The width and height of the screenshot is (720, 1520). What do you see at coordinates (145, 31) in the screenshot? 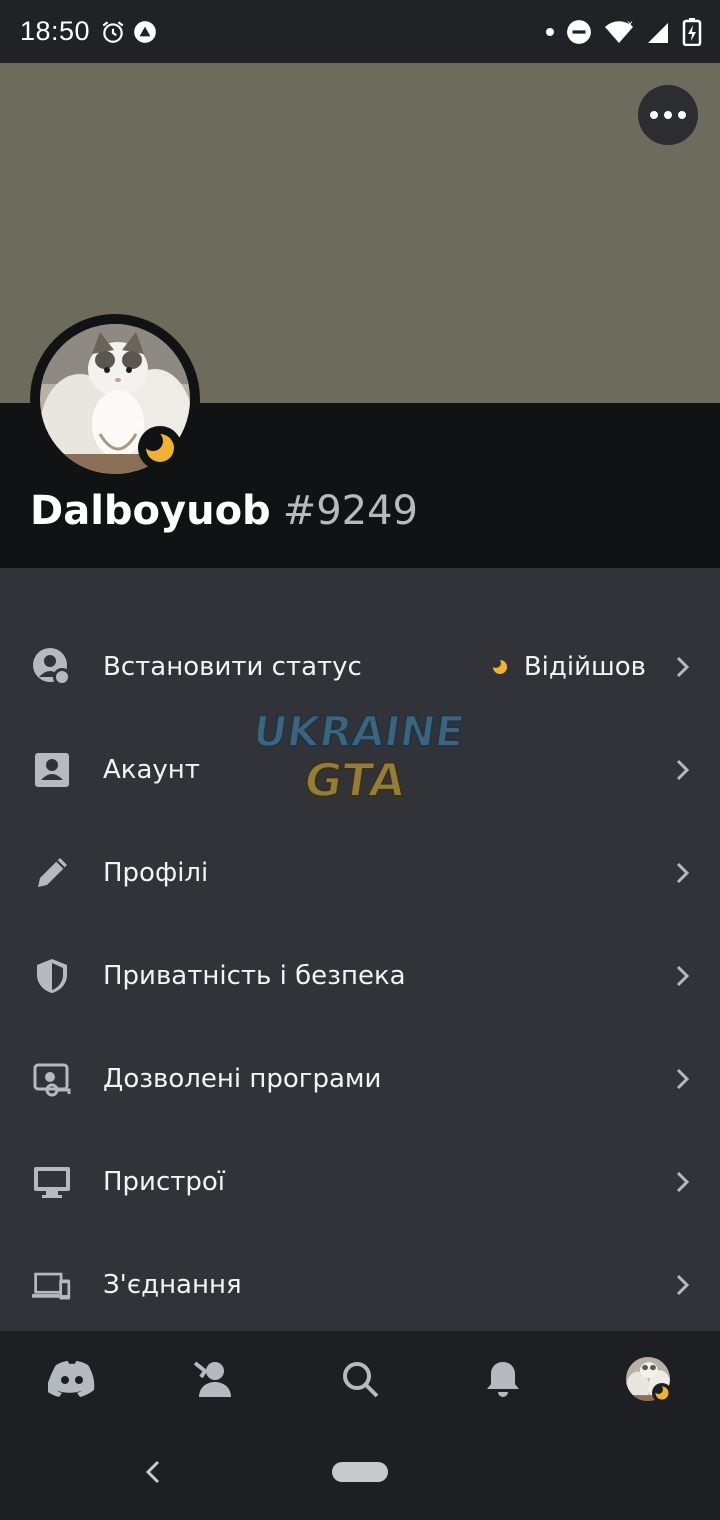
I see `app-icon` at bounding box center [145, 31].